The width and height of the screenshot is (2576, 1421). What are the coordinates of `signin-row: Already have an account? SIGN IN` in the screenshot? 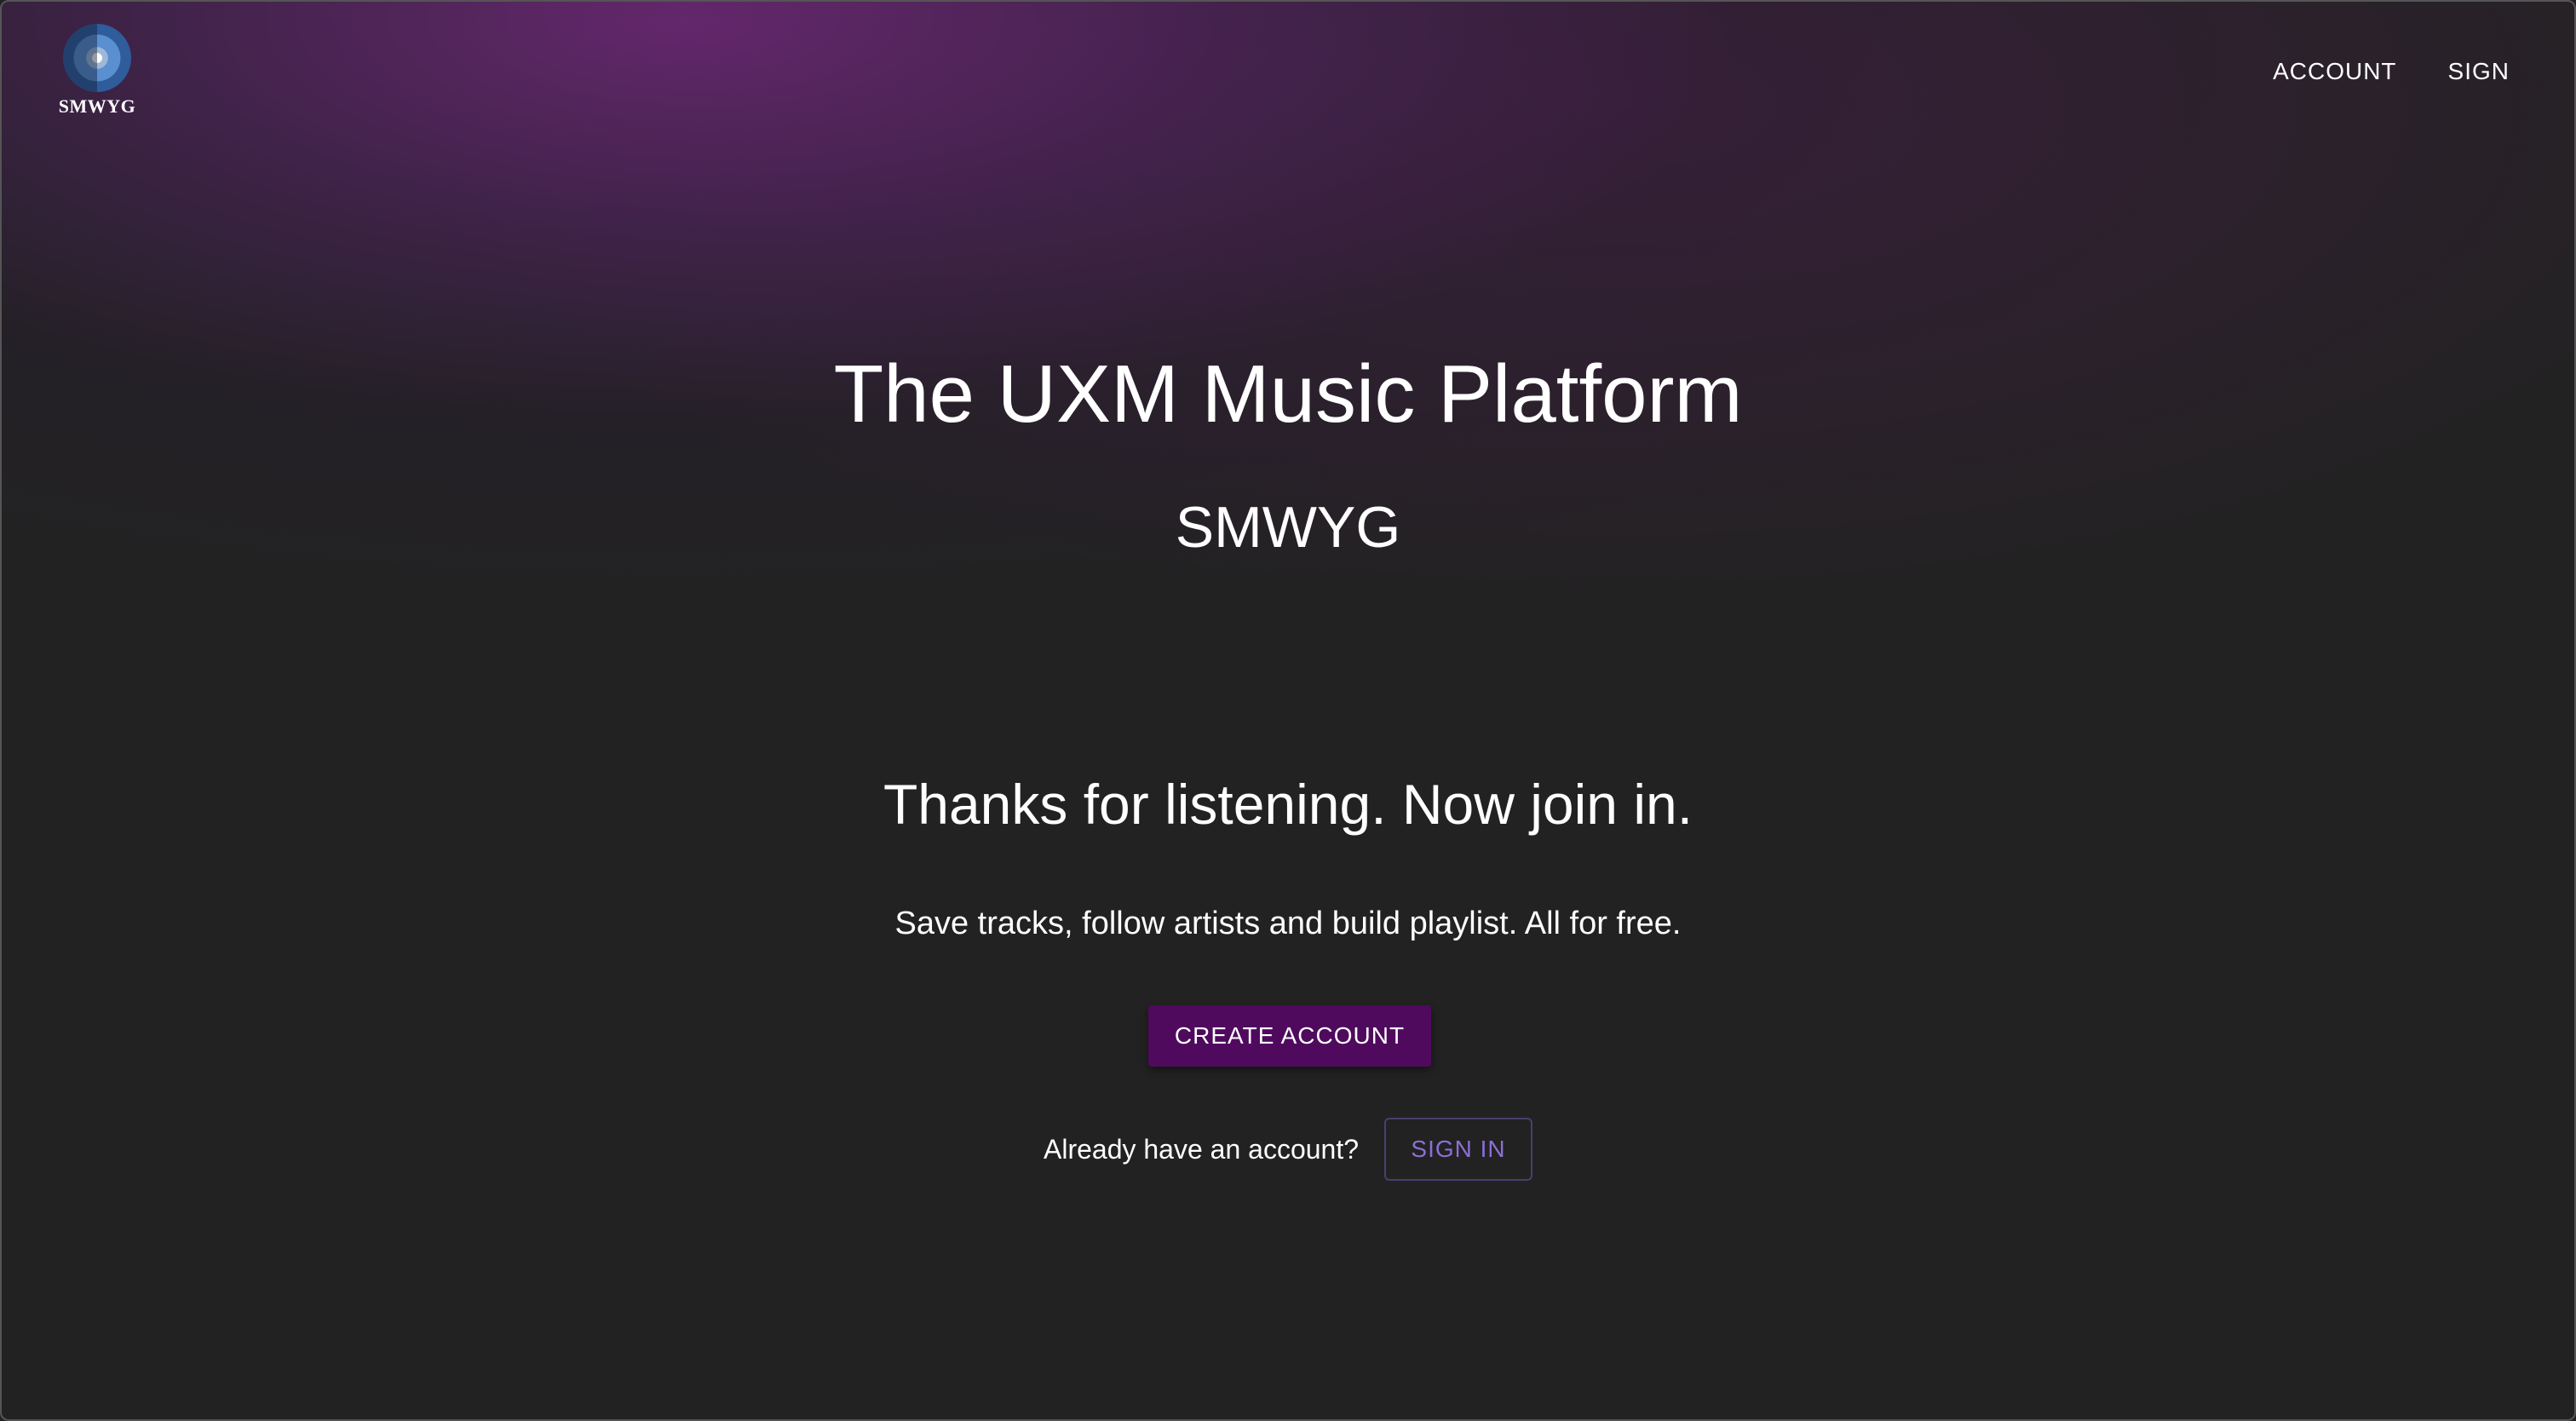 It's located at (1288, 1149).